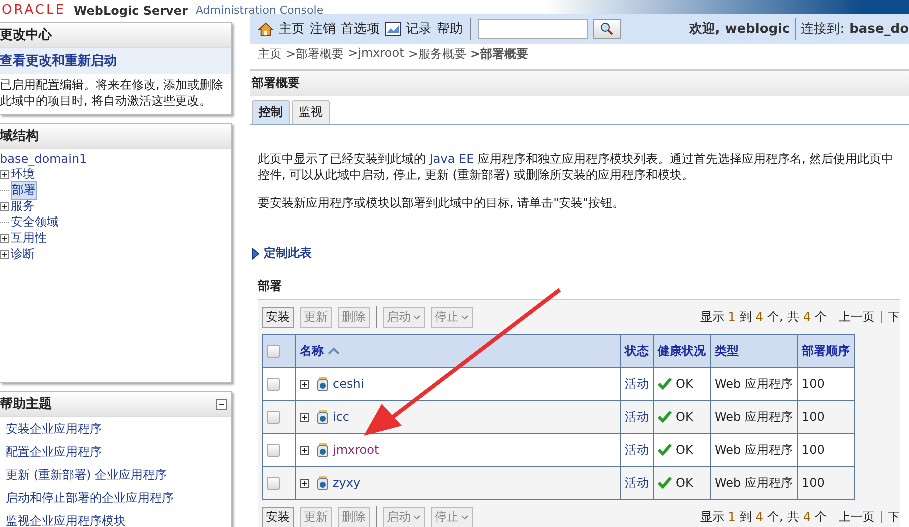  I want to click on tree-item: 互用性, so click(29, 238).